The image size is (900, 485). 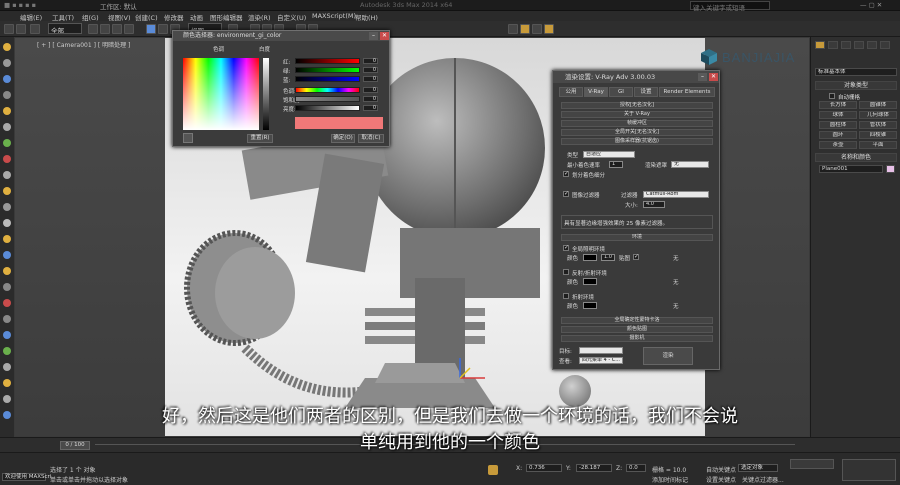 What do you see at coordinates (721, 469) in the screenshot?
I see `autokey-button: 自动关键点` at bounding box center [721, 469].